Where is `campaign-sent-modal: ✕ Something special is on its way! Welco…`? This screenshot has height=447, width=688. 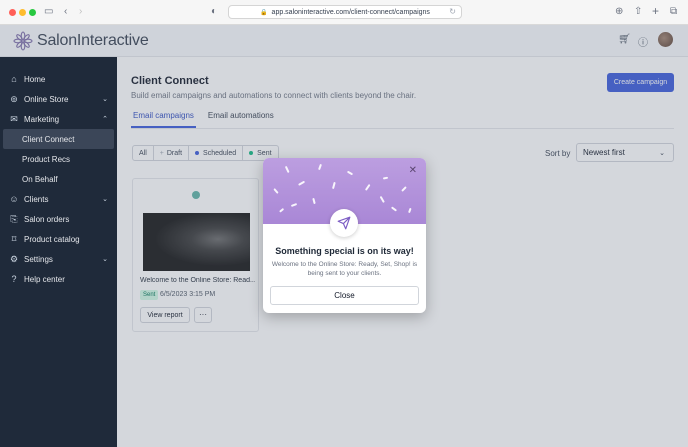
campaign-sent-modal: ✕ Something special is on its way! Welco… is located at coordinates (344, 235).